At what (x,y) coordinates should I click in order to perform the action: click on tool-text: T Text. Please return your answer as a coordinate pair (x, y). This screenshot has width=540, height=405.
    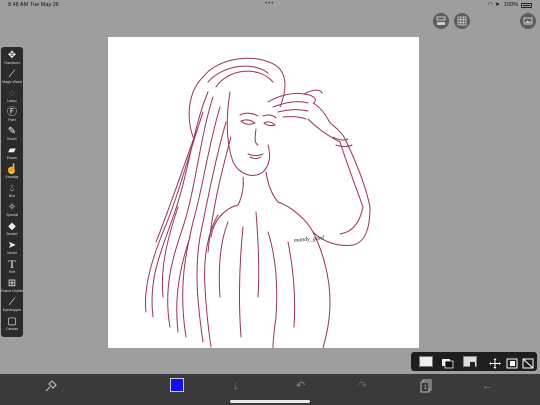
    Looking at the image, I should click on (12, 267).